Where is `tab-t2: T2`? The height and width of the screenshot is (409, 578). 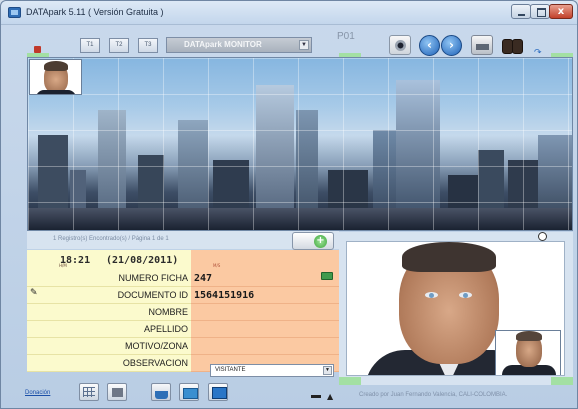
tab-t2: T2 is located at coordinates (119, 45).